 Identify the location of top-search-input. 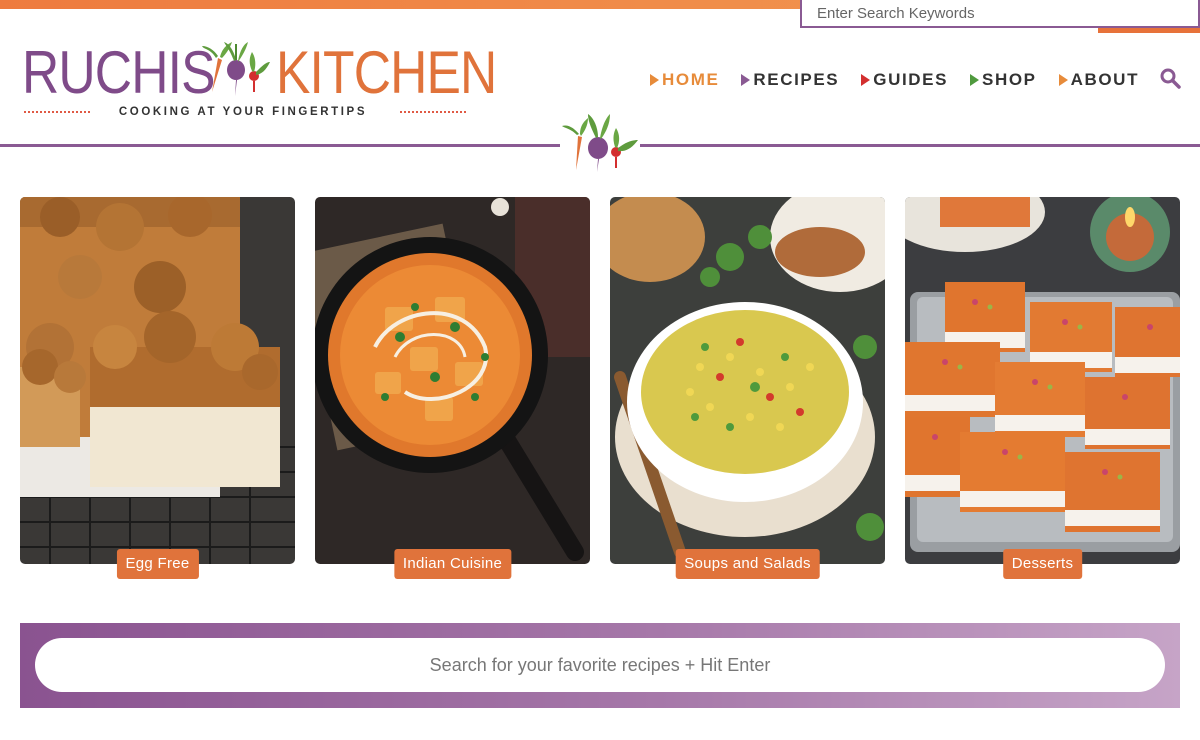
(1000, 13).